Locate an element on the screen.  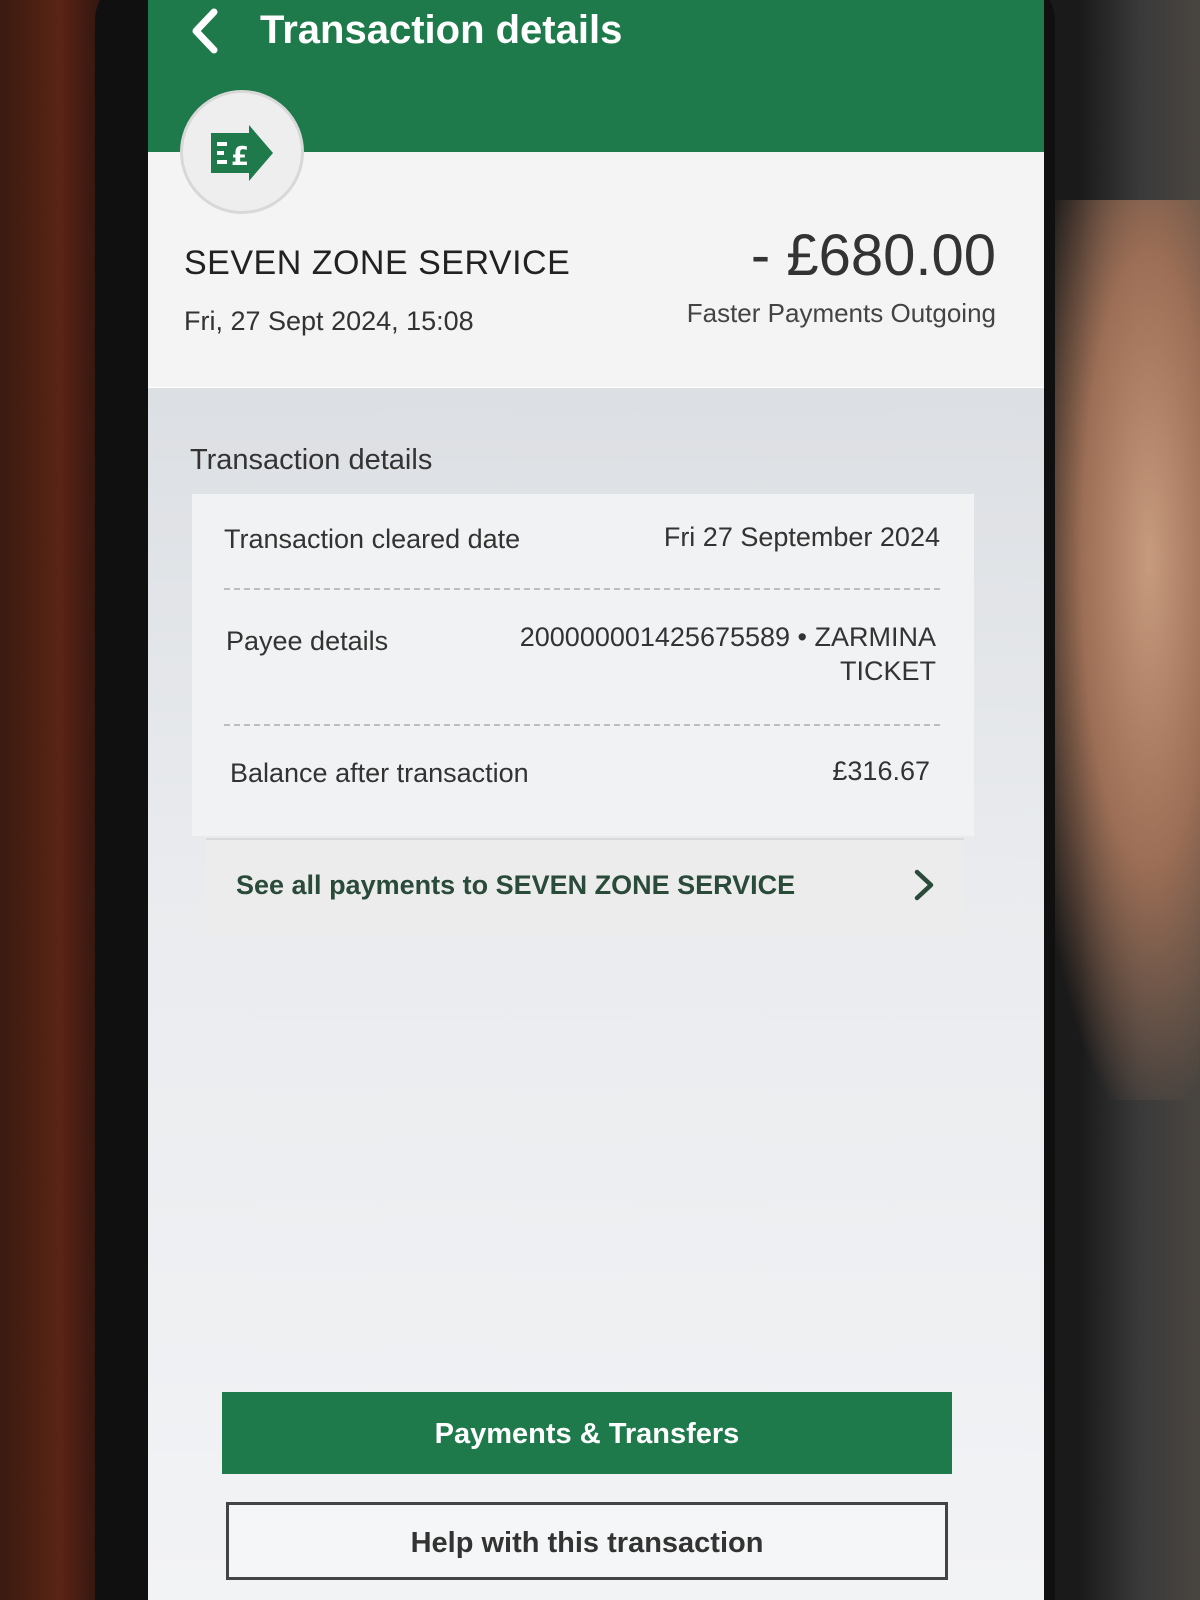
section-heading: Transaction details is located at coordinates (311, 460).